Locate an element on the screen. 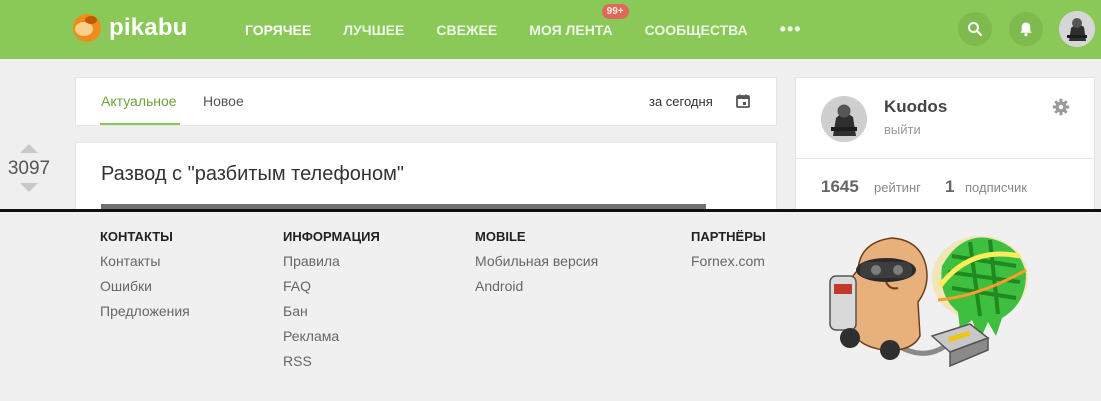 This screenshot has height=401, width=1101. more-menu-icon: ••• is located at coordinates (791, 29).